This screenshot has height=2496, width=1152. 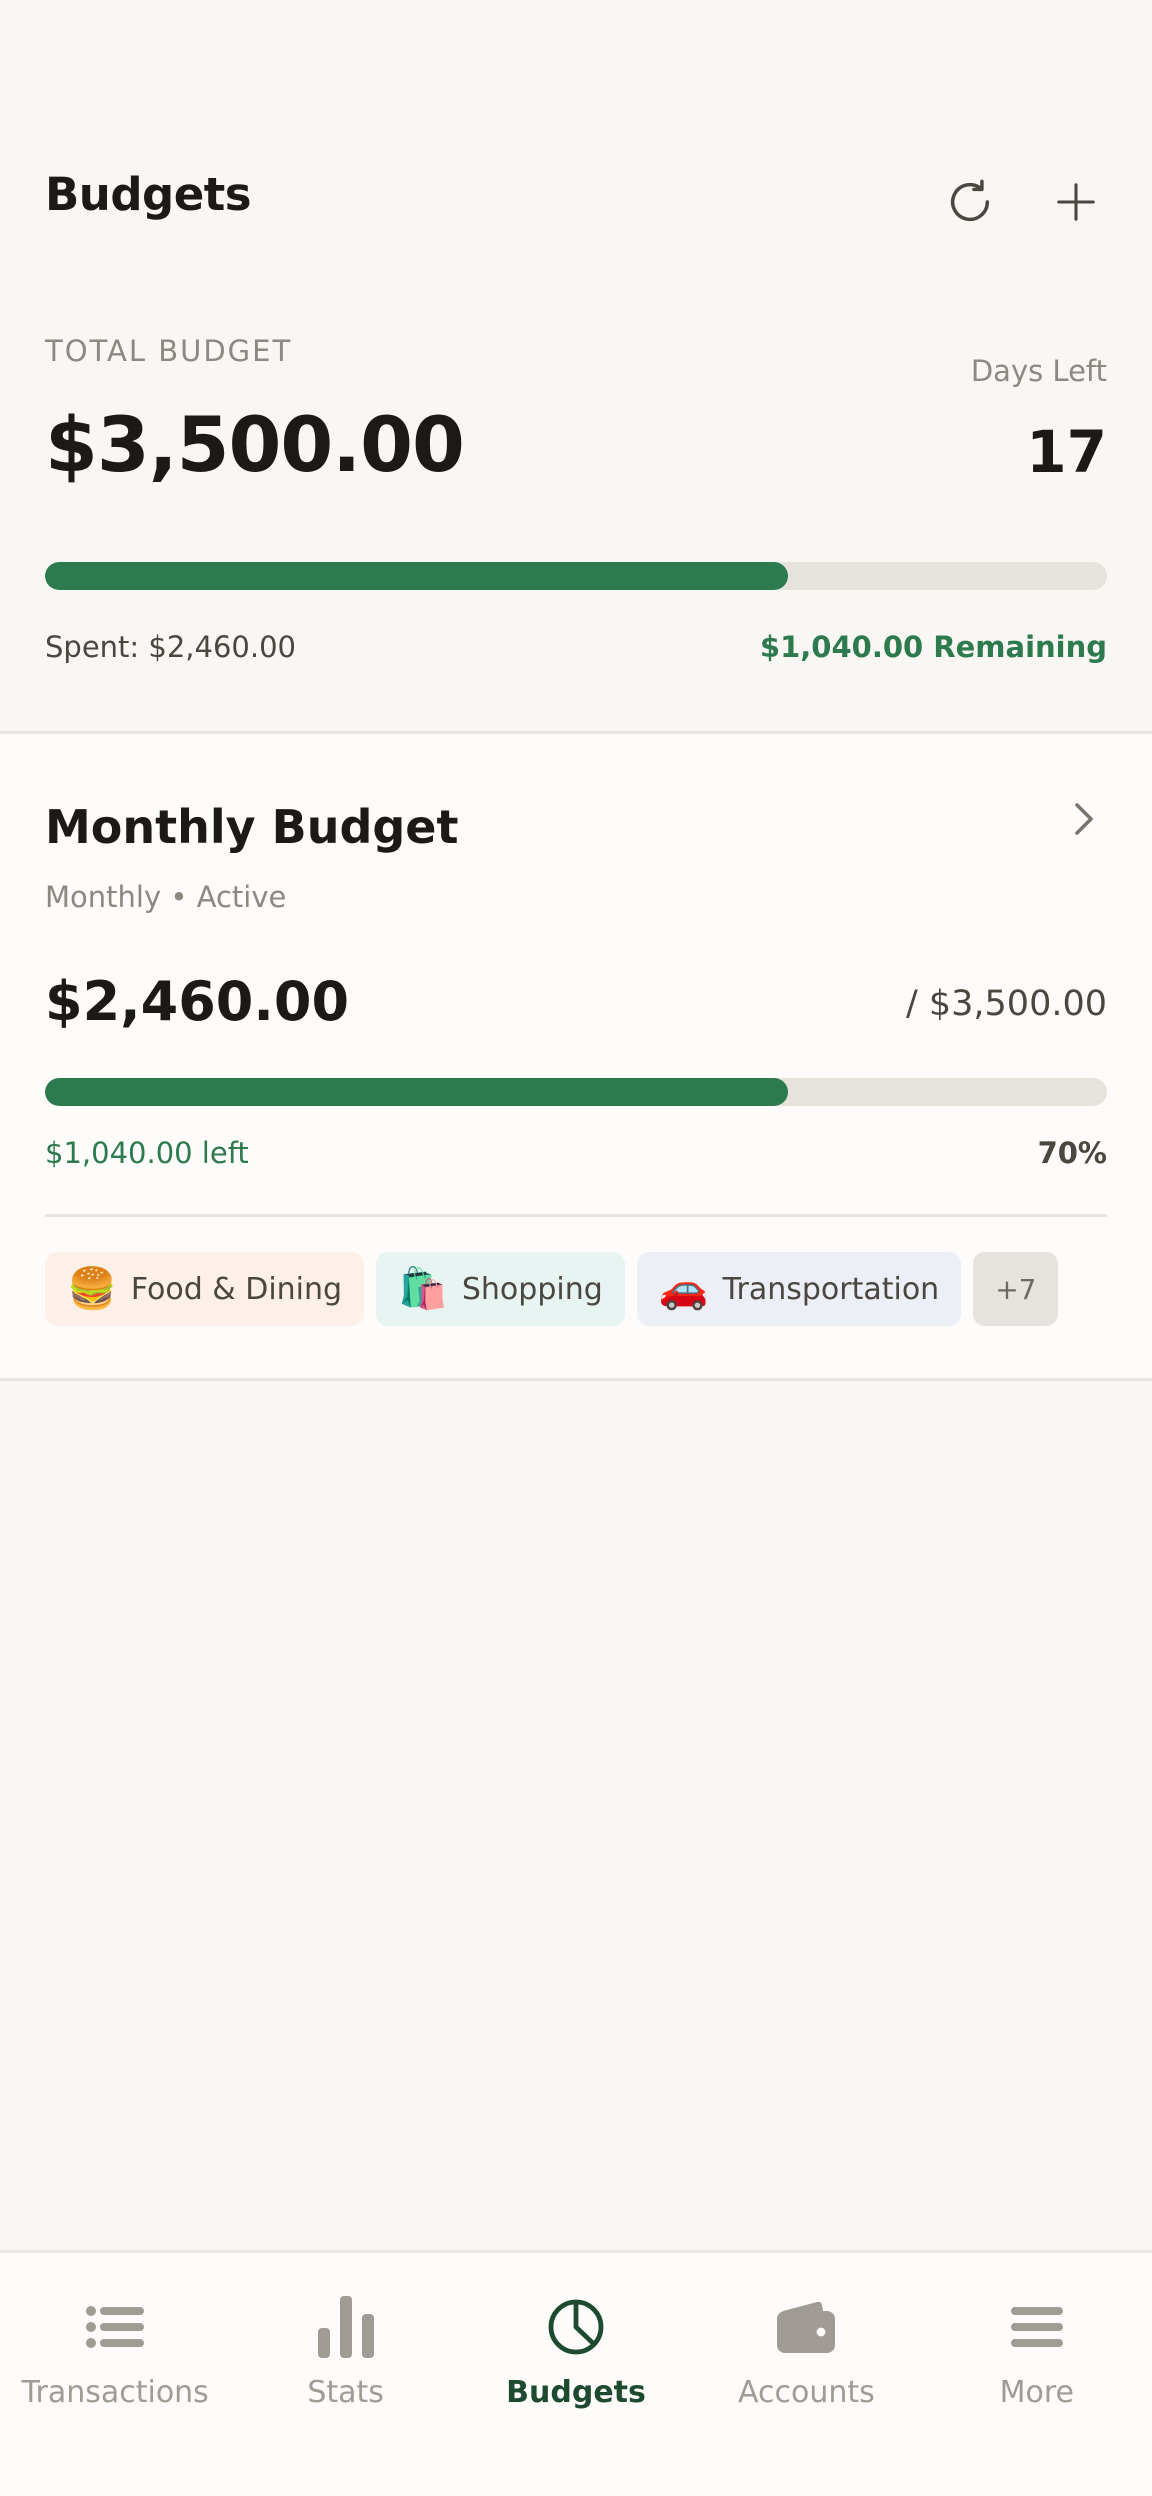 What do you see at coordinates (1038, 371) in the screenshot?
I see `days-left-label: Days Left` at bounding box center [1038, 371].